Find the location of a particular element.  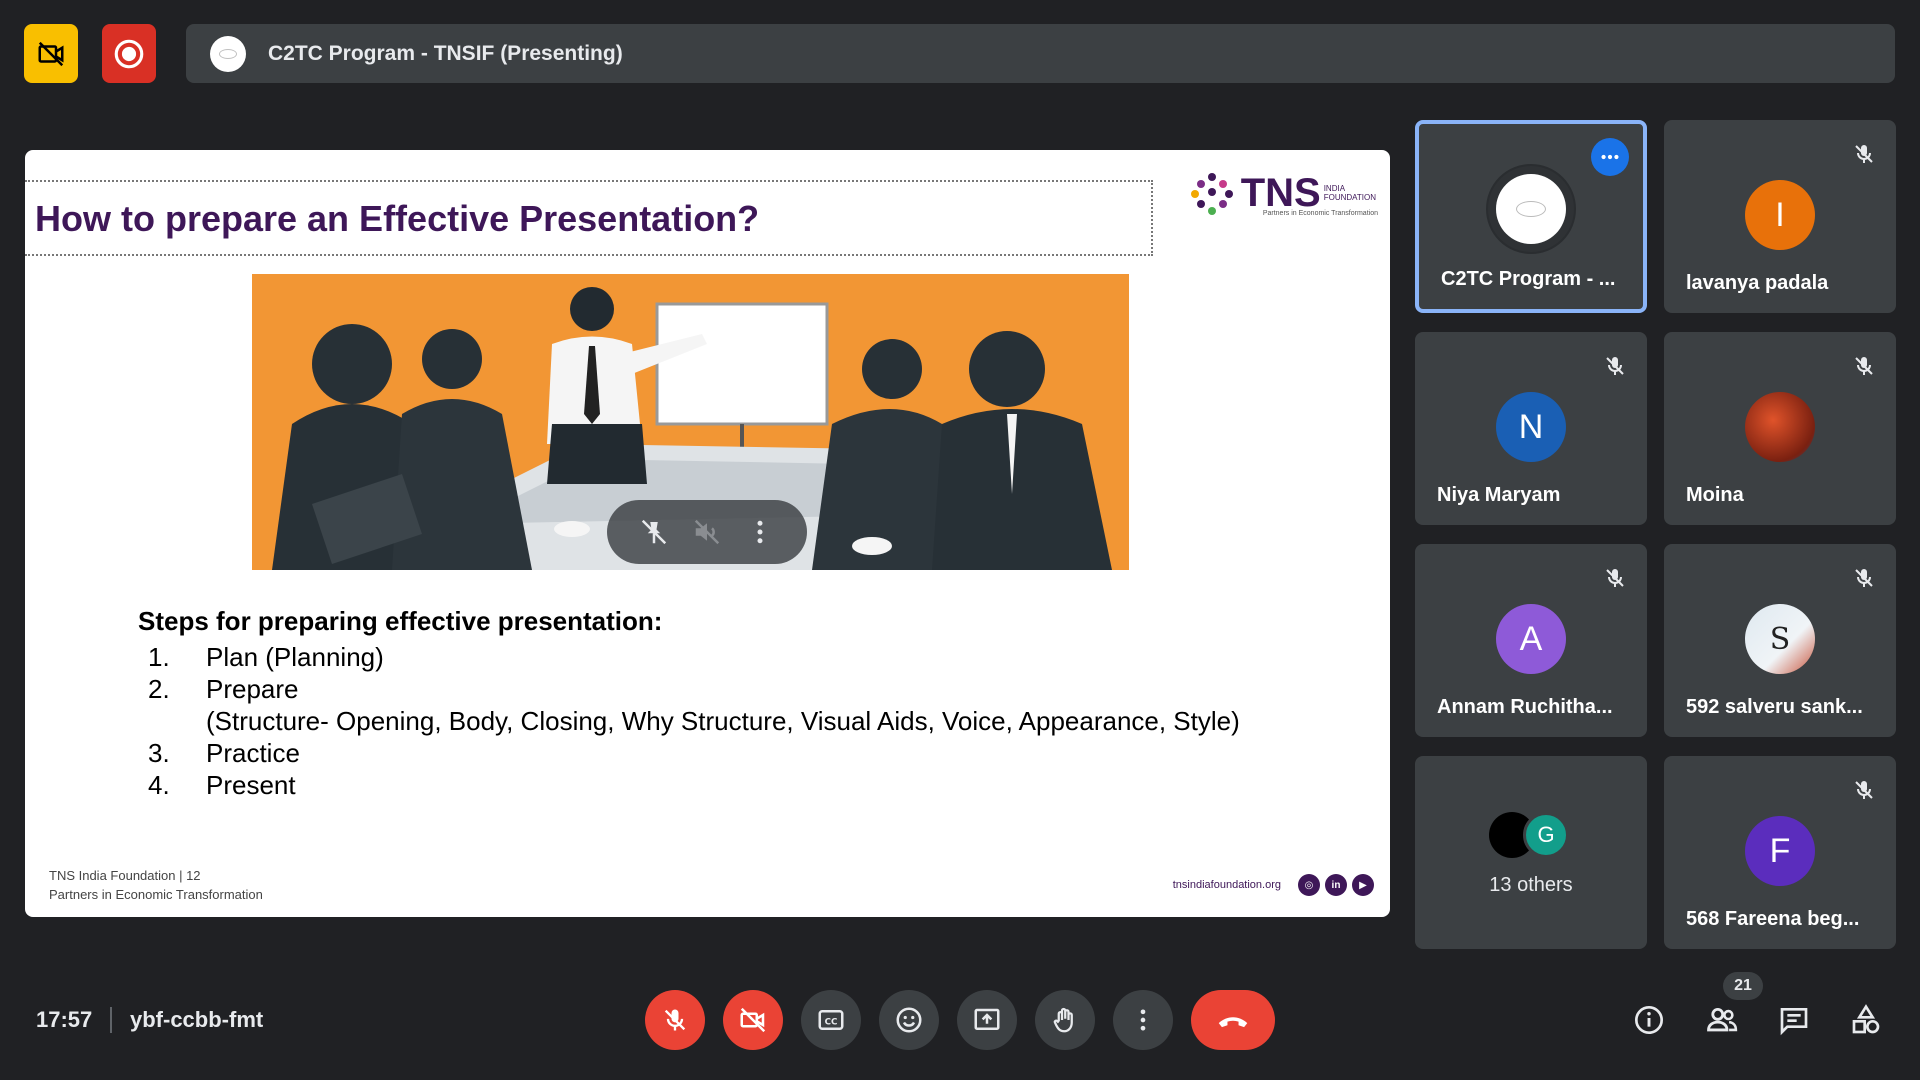

participant-tile: Moina is located at coordinates (1780, 428).